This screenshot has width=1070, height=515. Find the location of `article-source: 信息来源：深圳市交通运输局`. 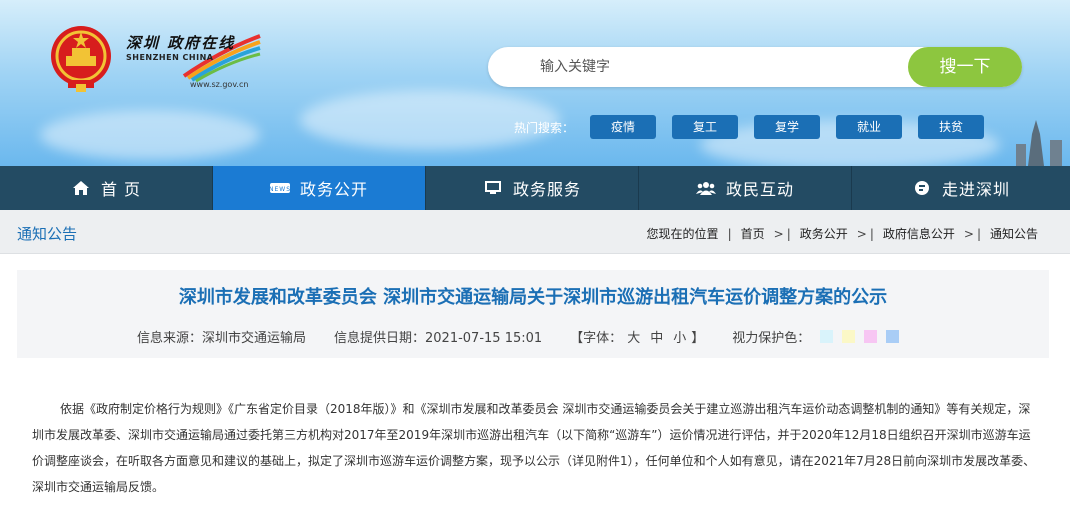

article-source: 信息来源：深圳市交通运输局 is located at coordinates (222, 338).